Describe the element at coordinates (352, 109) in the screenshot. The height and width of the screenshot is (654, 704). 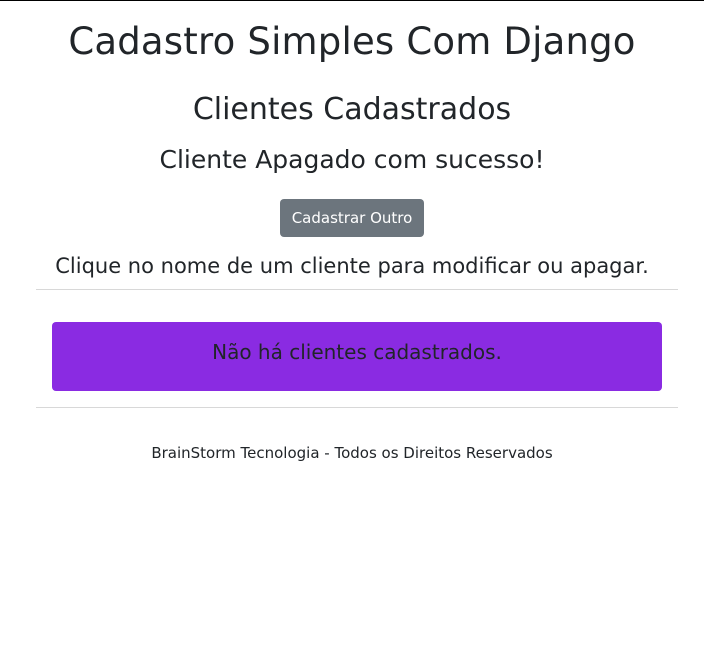
I see `section-title: Clientes Cadastrados` at that location.